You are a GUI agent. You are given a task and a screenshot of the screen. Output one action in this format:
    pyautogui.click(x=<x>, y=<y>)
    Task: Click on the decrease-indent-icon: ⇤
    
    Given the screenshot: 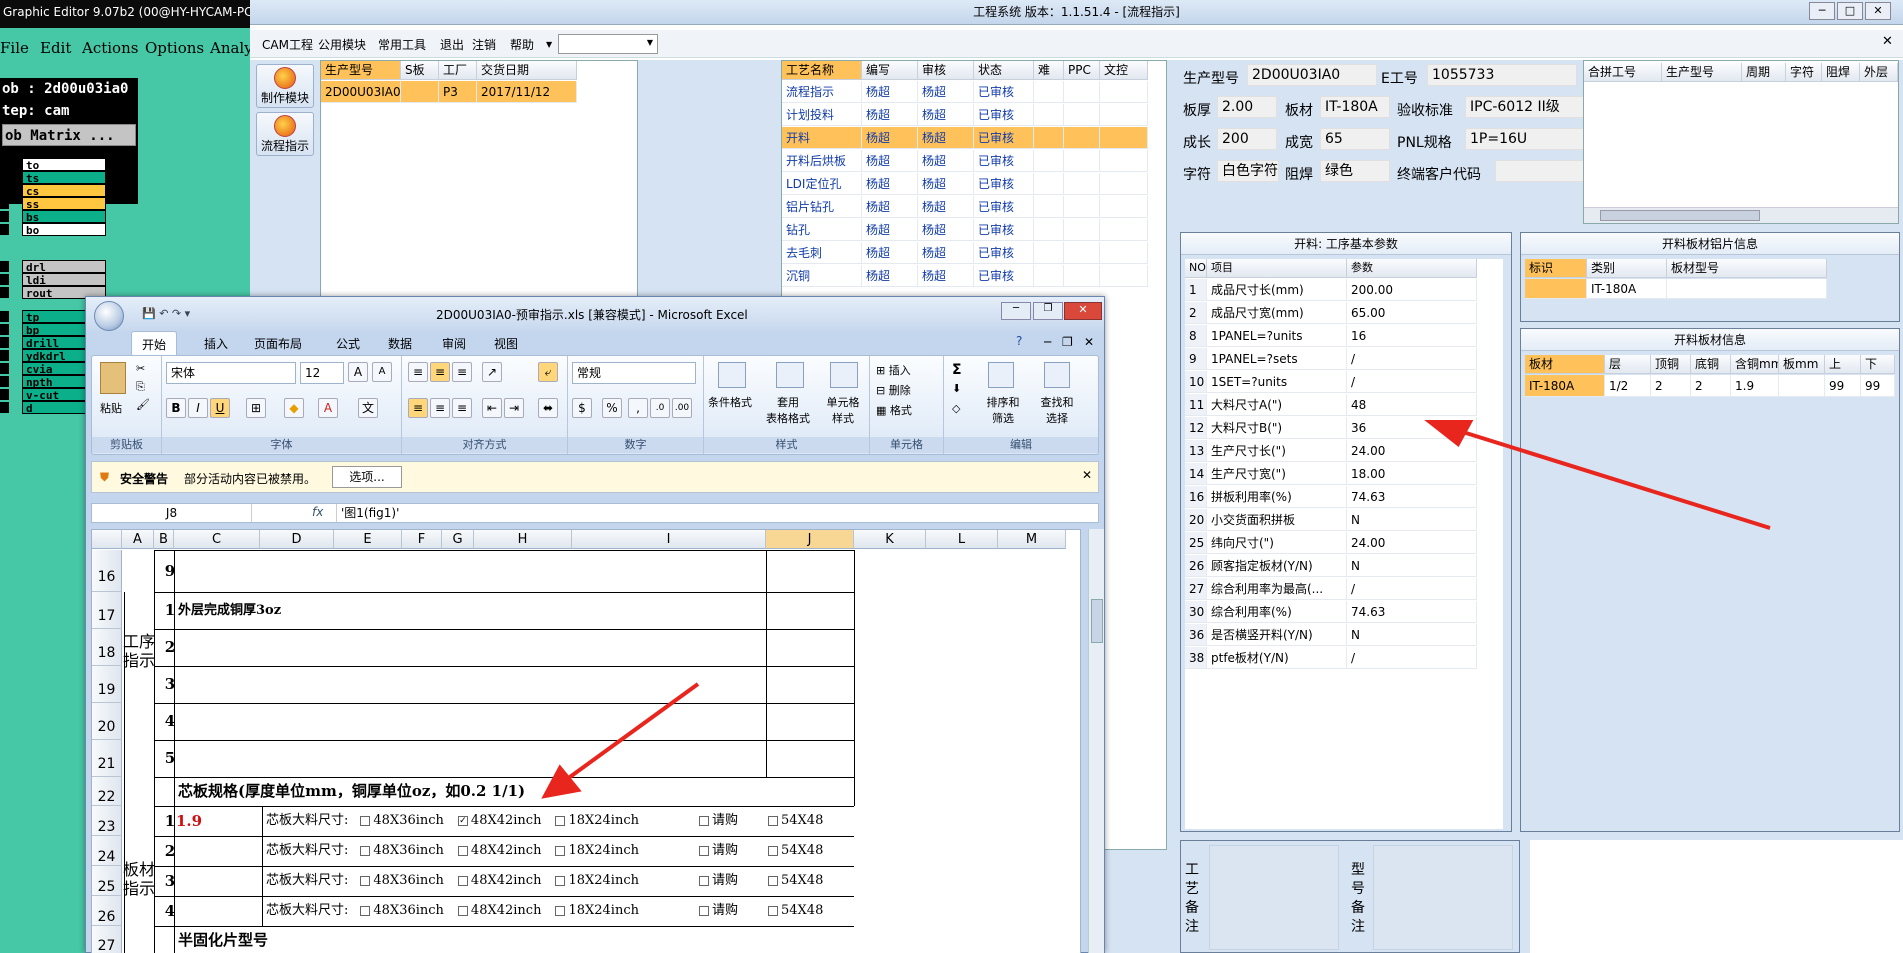 What is the action you would take?
    pyautogui.click(x=492, y=408)
    